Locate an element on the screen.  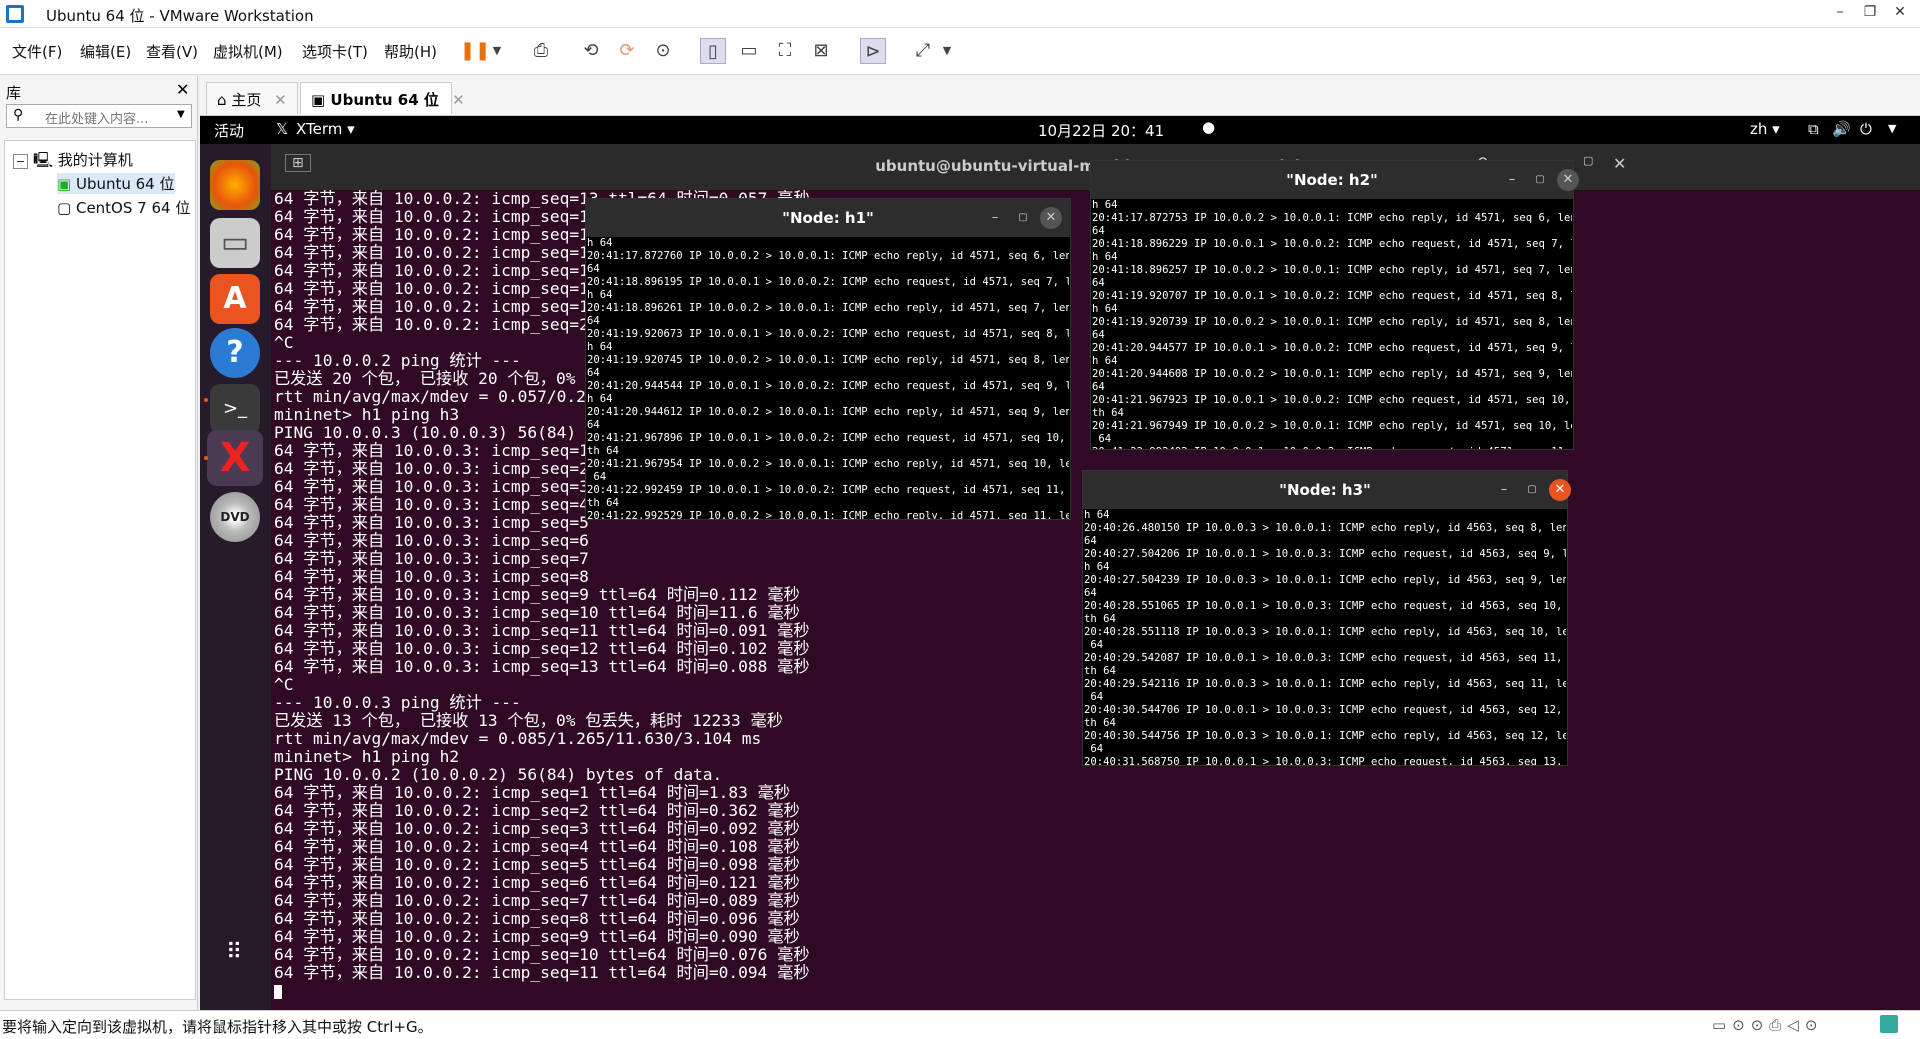
tab-ubuntu: ▣ Ubuntu 64 位 ✕ is located at coordinates (382, 98).